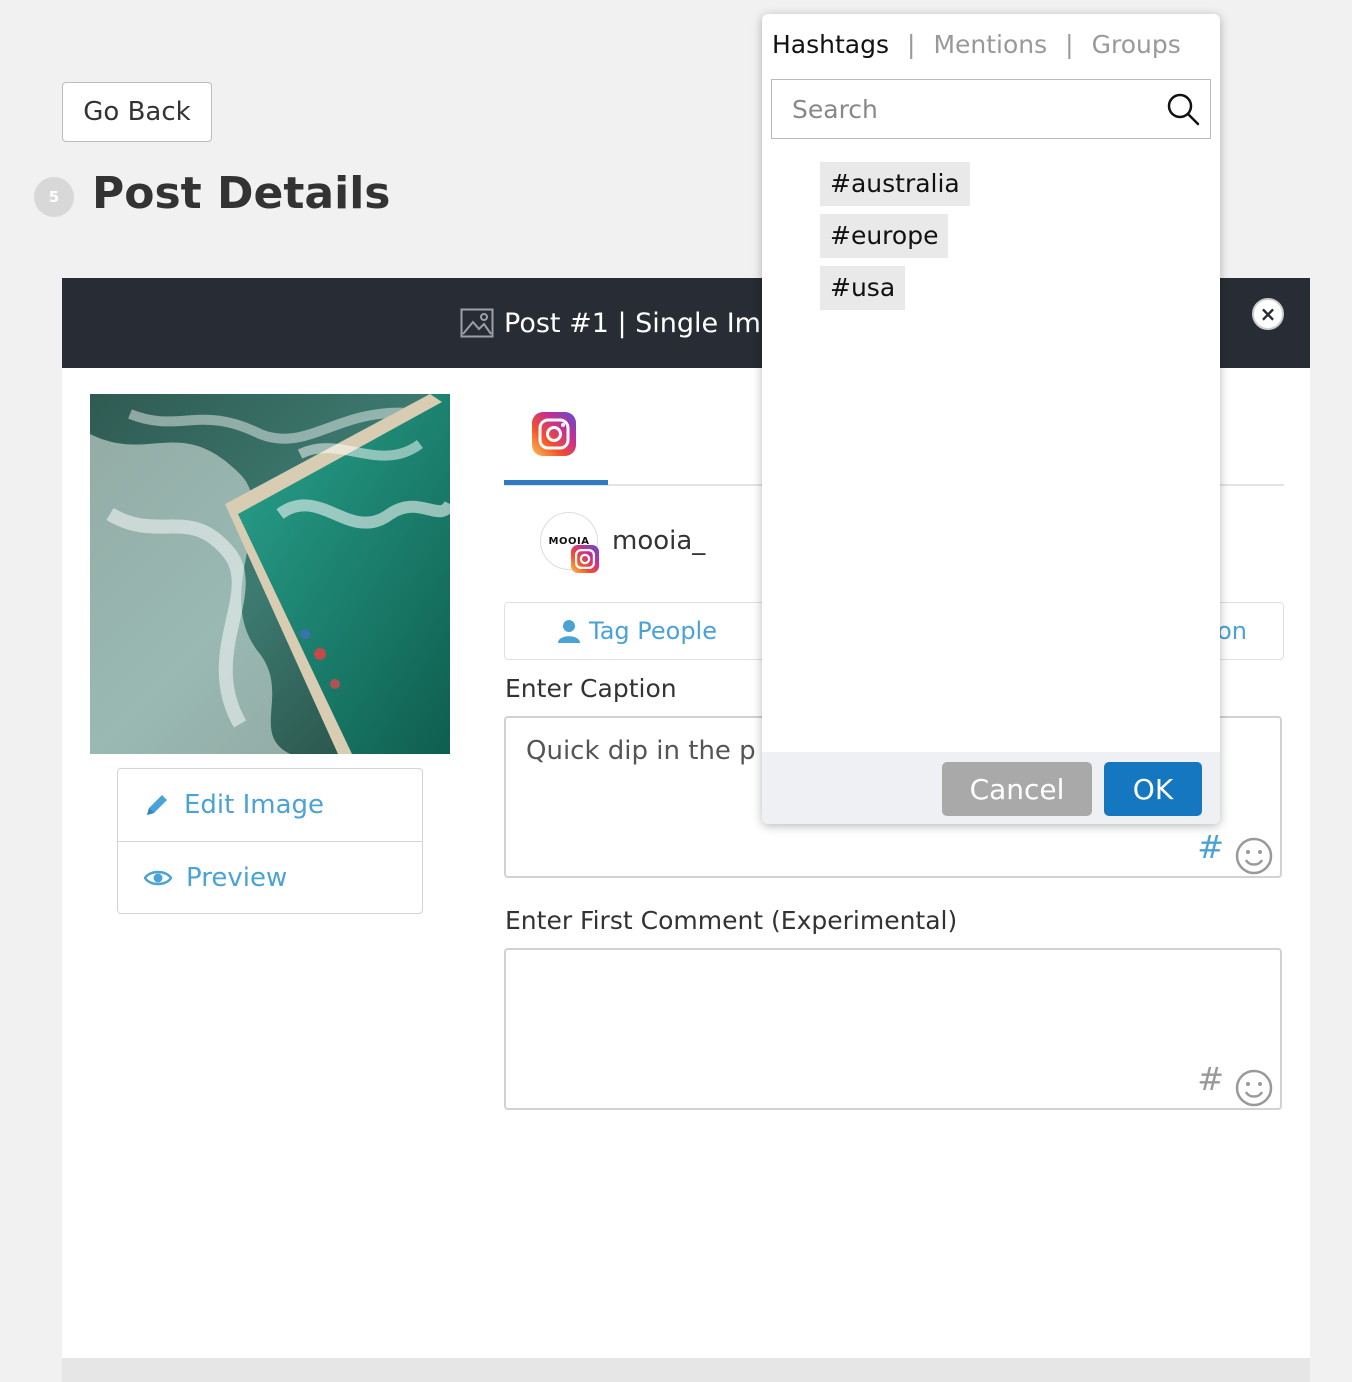 The image size is (1352, 1382). I want to click on page-title: Post Details, so click(241, 193).